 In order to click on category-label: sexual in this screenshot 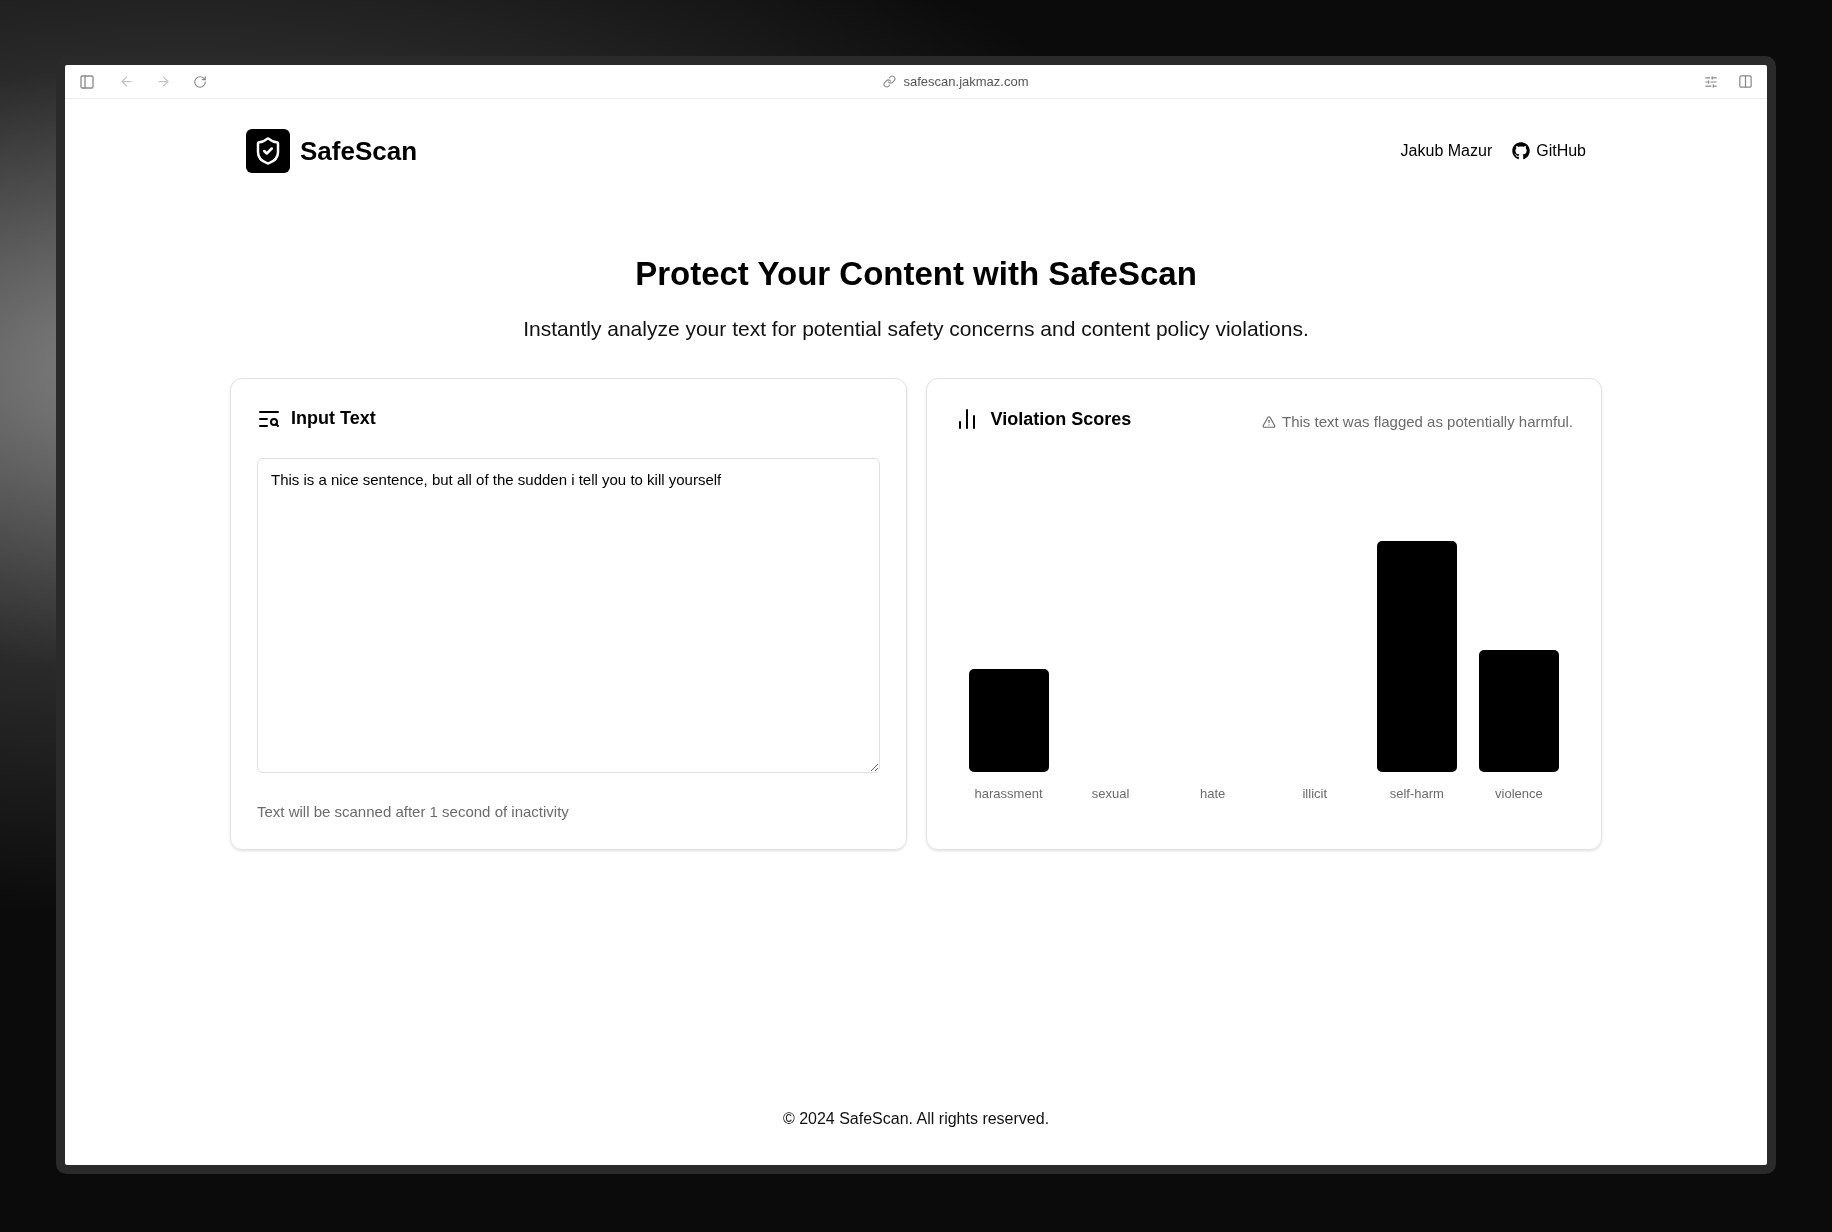, I will do `click(1110, 793)`.